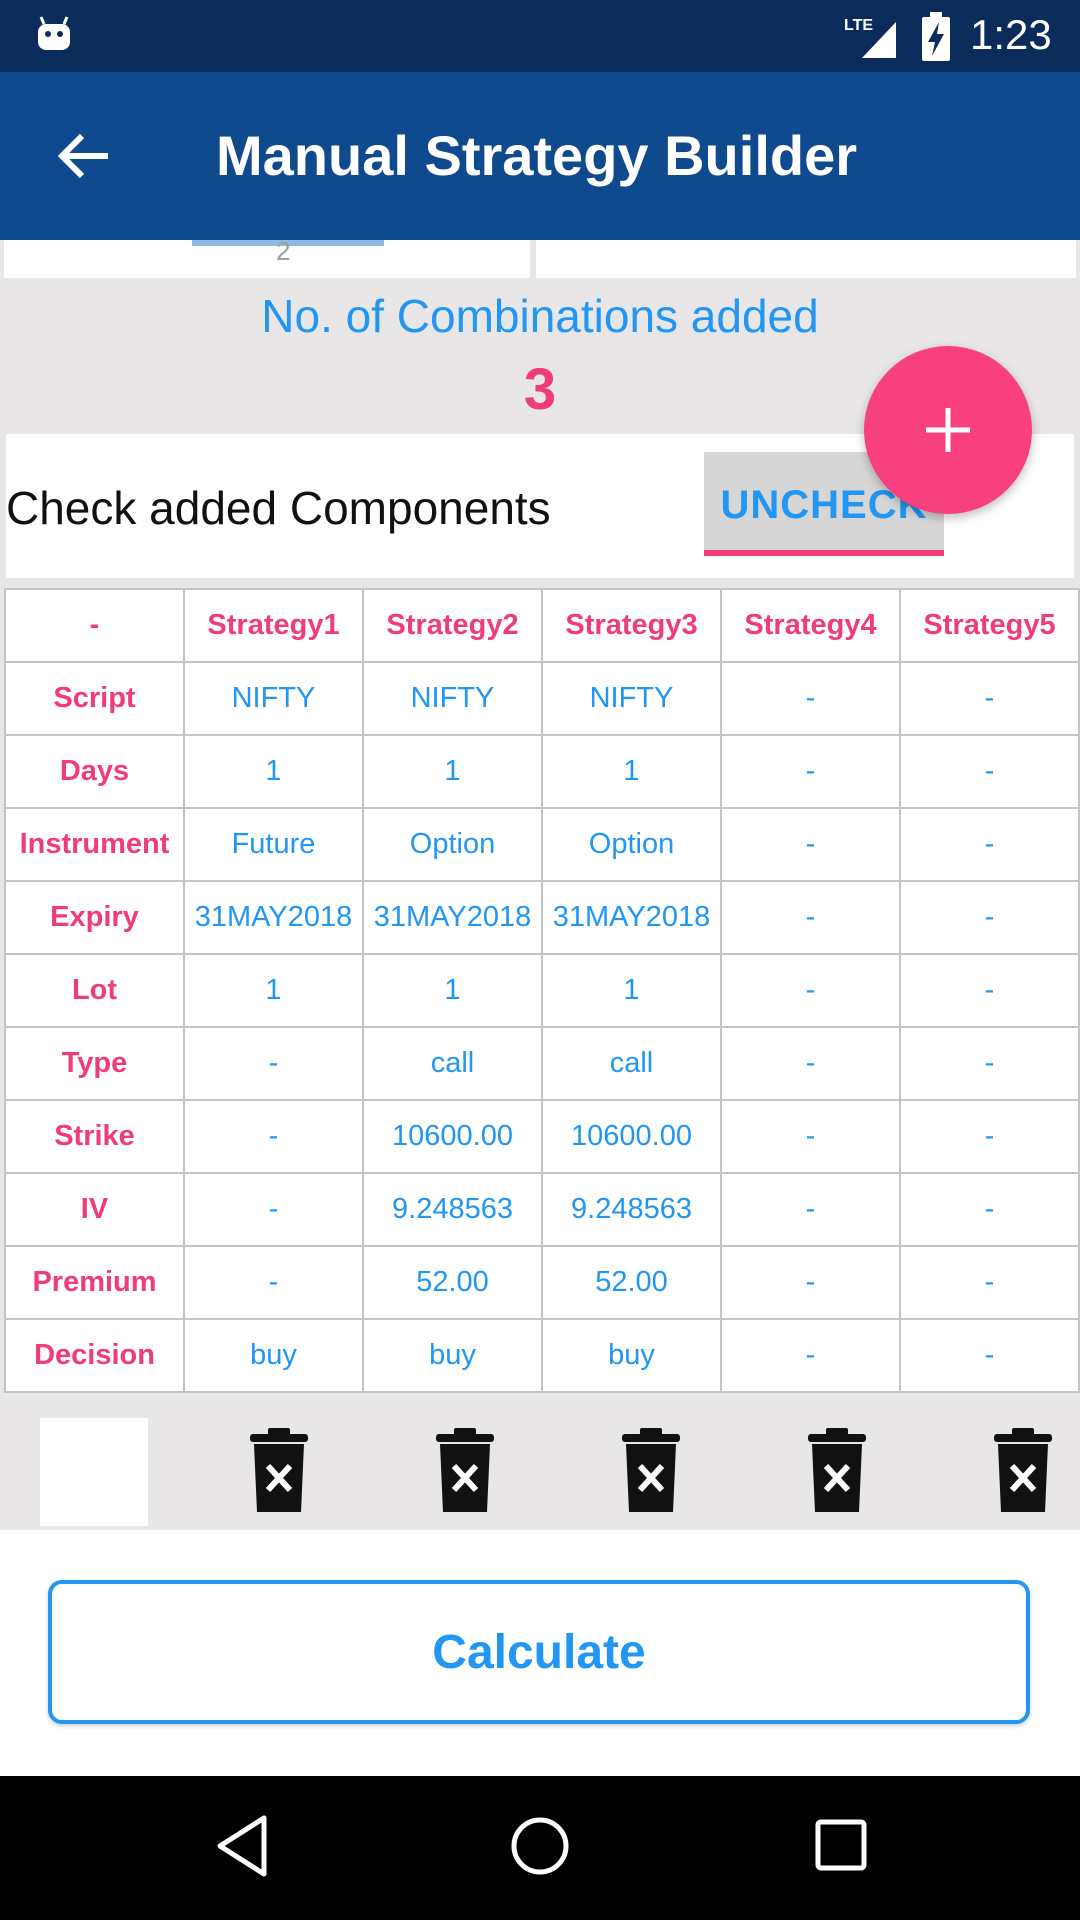 This screenshot has height=1920, width=1080. Describe the element at coordinates (94, 1063) in the screenshot. I see `row-label: Type` at that location.